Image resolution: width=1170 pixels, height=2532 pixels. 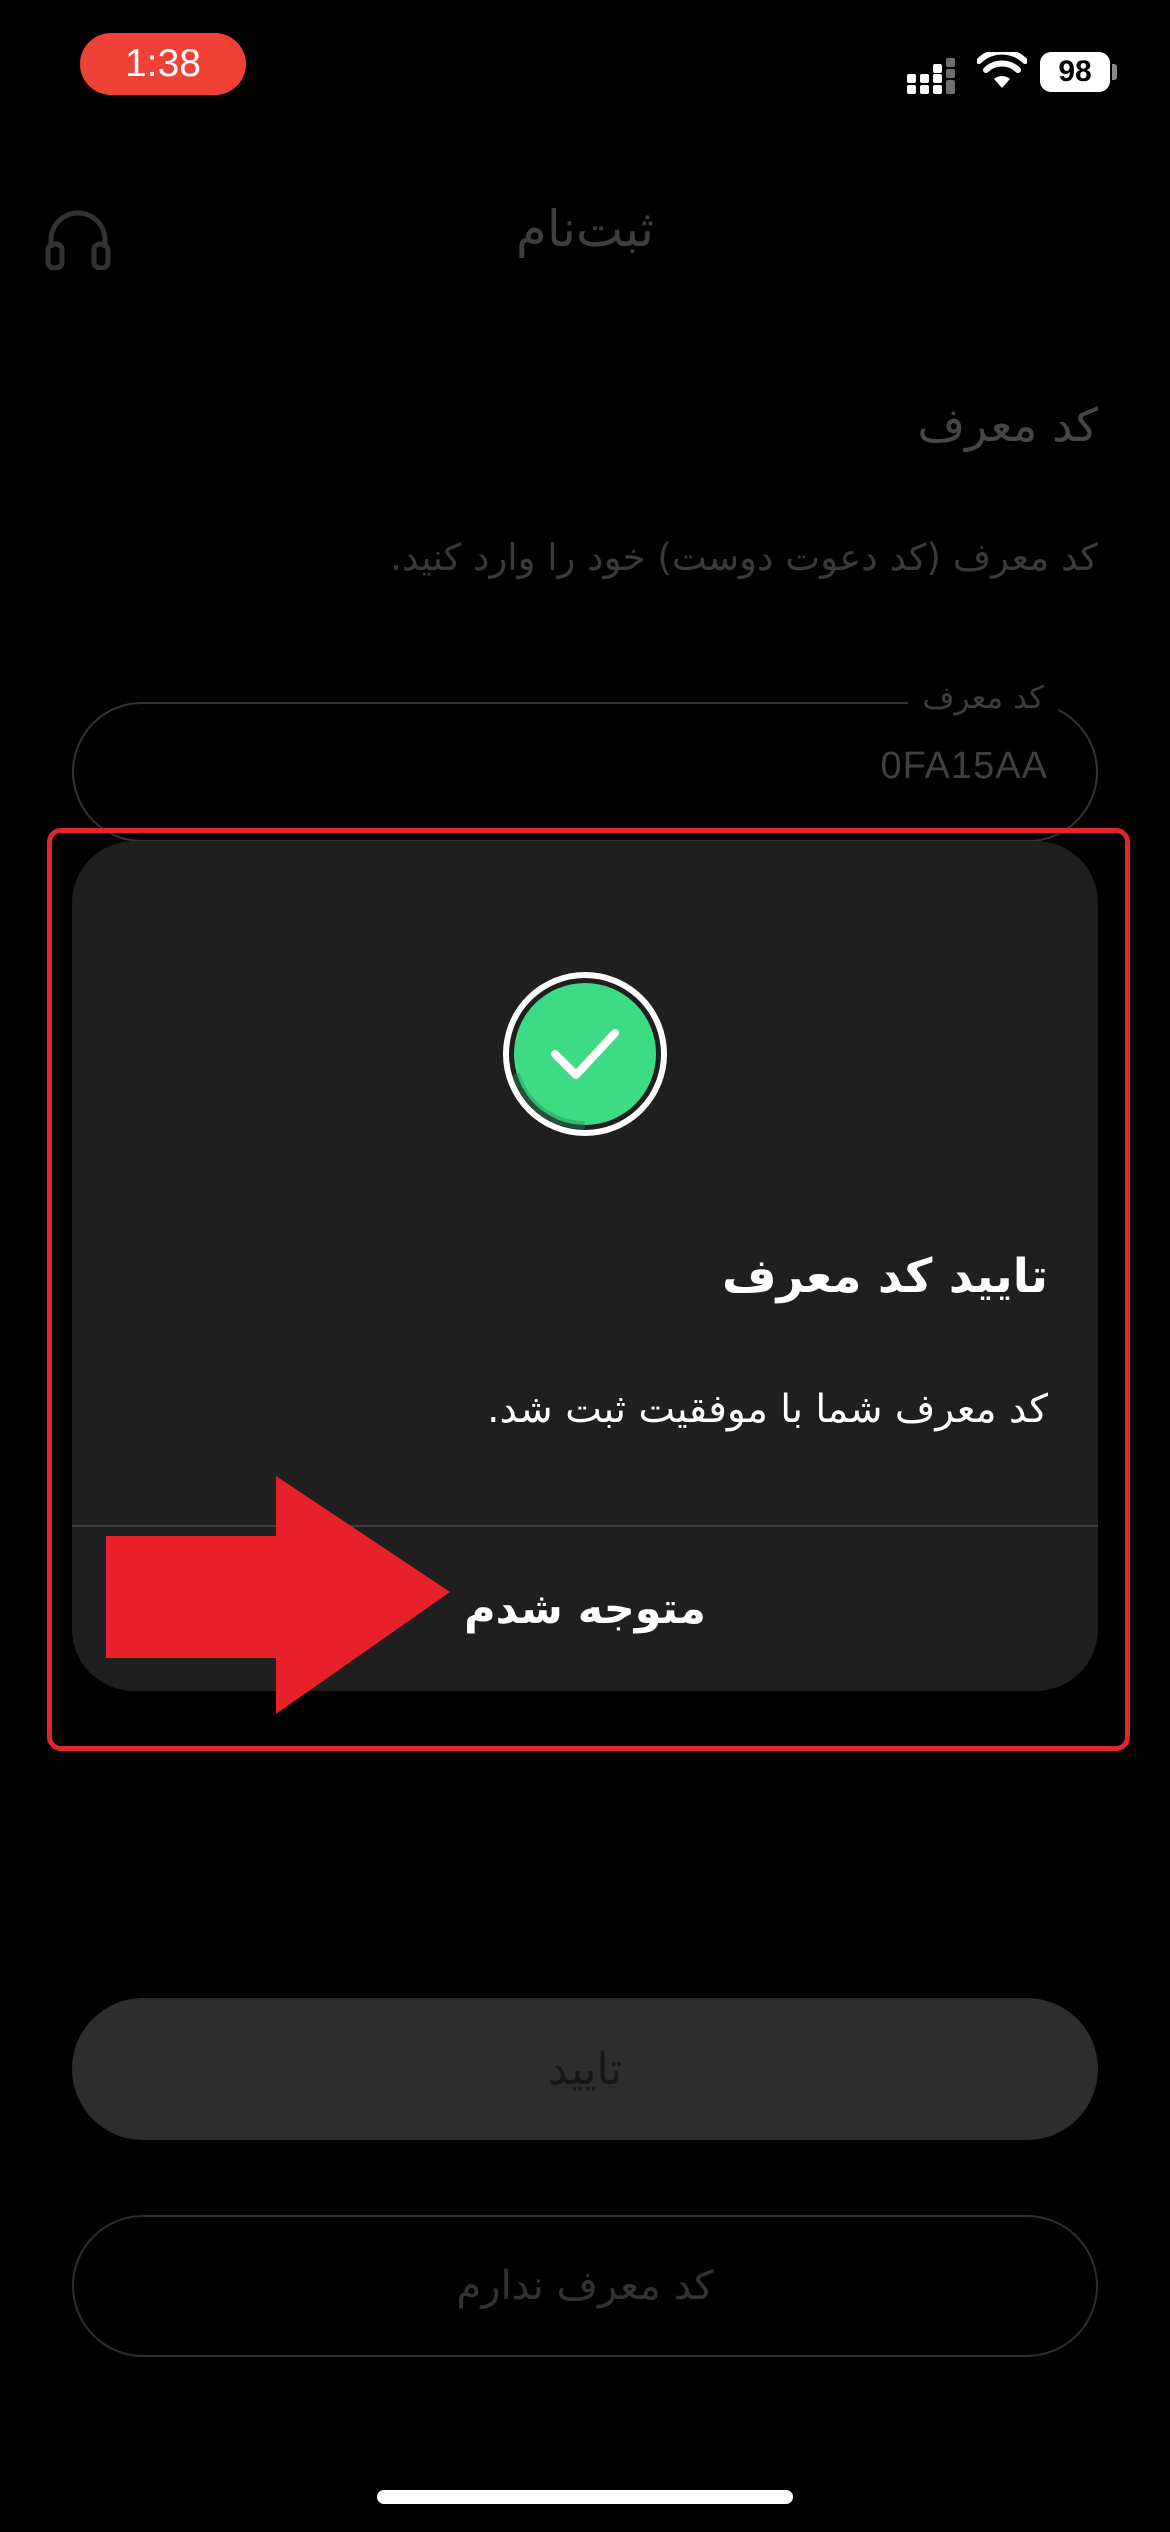 I want to click on referral-field-label: کد معرف, so click(x=983, y=698).